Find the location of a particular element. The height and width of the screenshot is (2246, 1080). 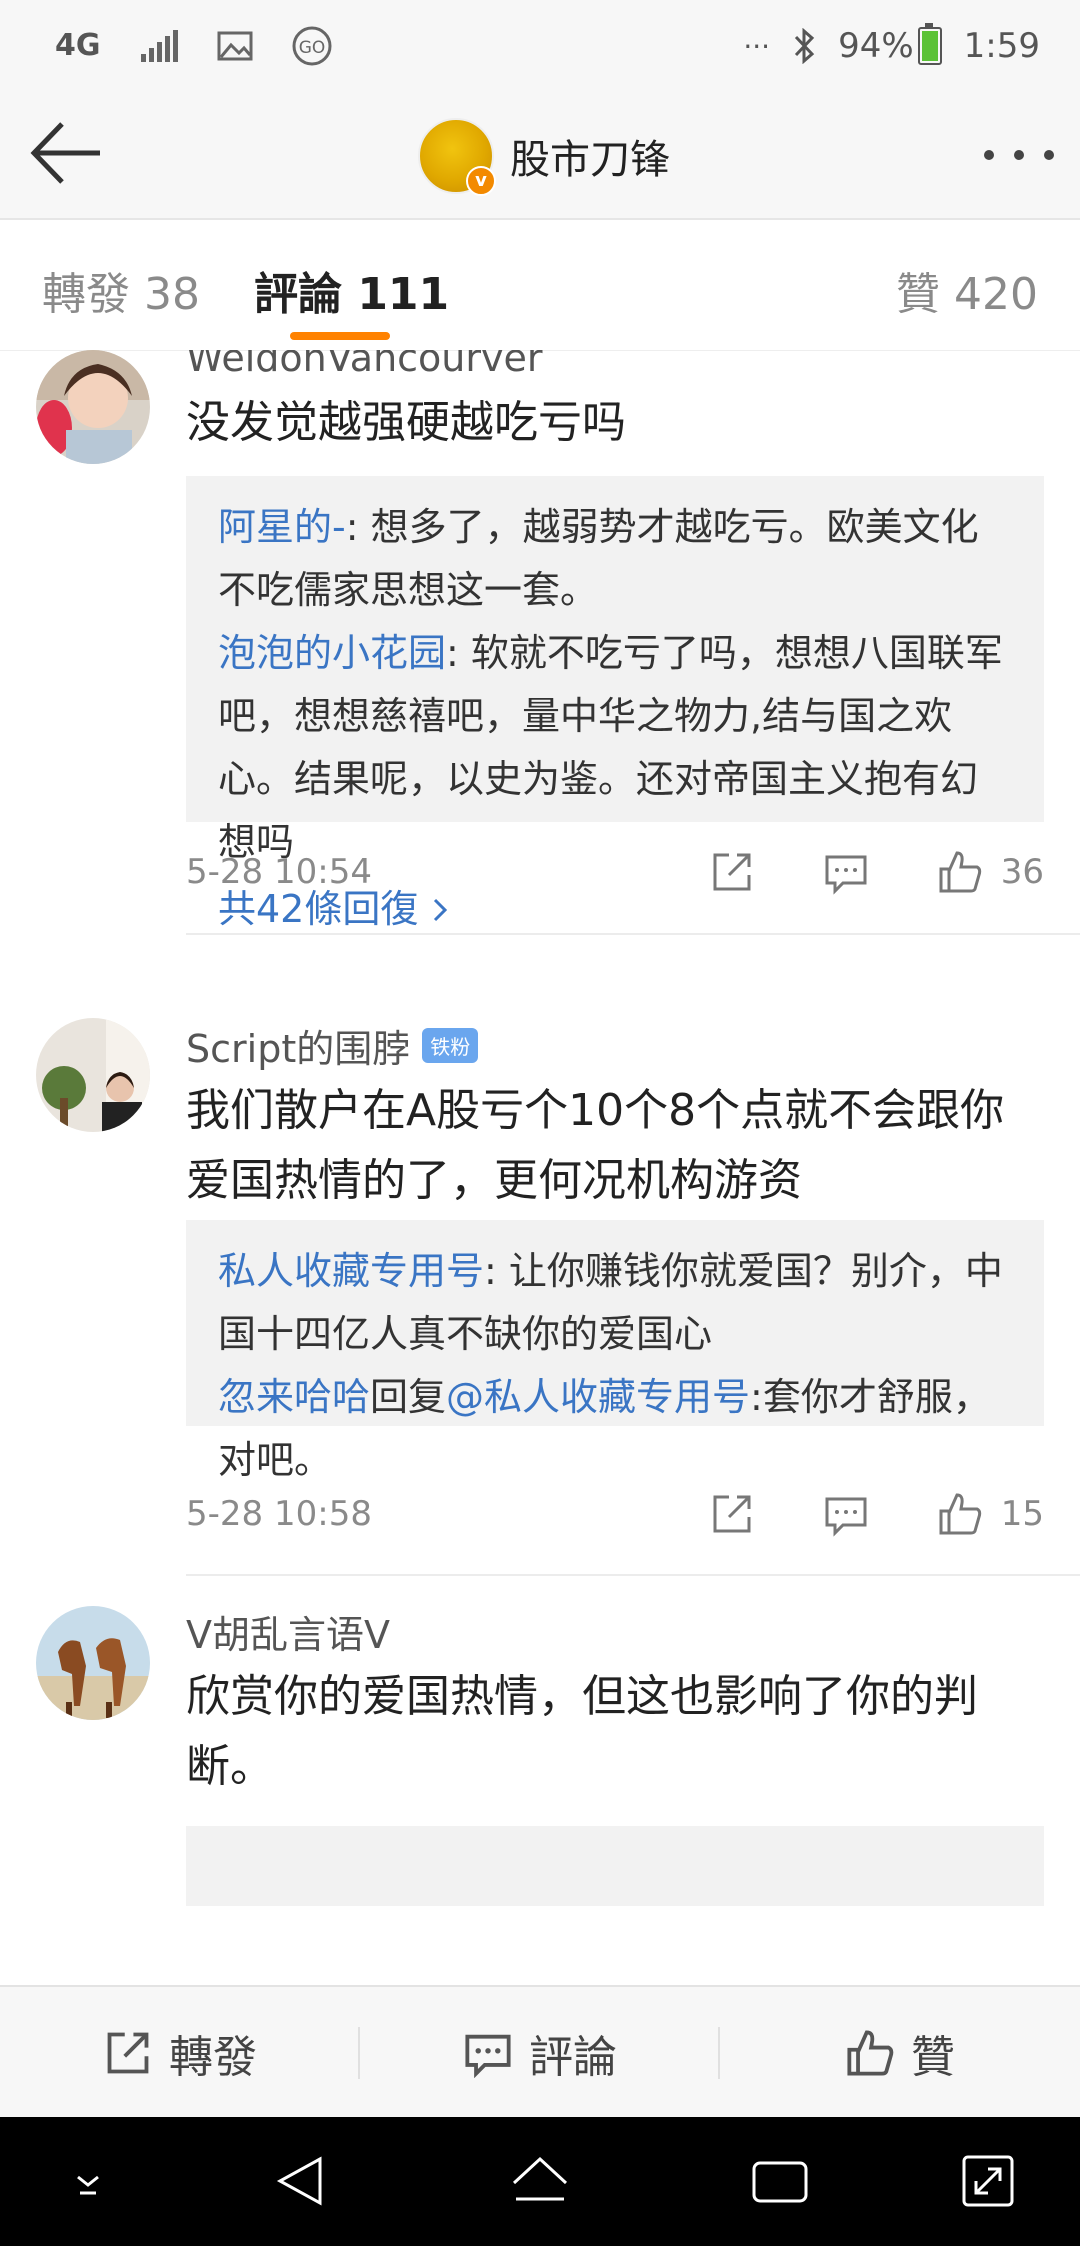

comment-username: Script的围脖 铁粉 is located at coordinates (332, 1045).